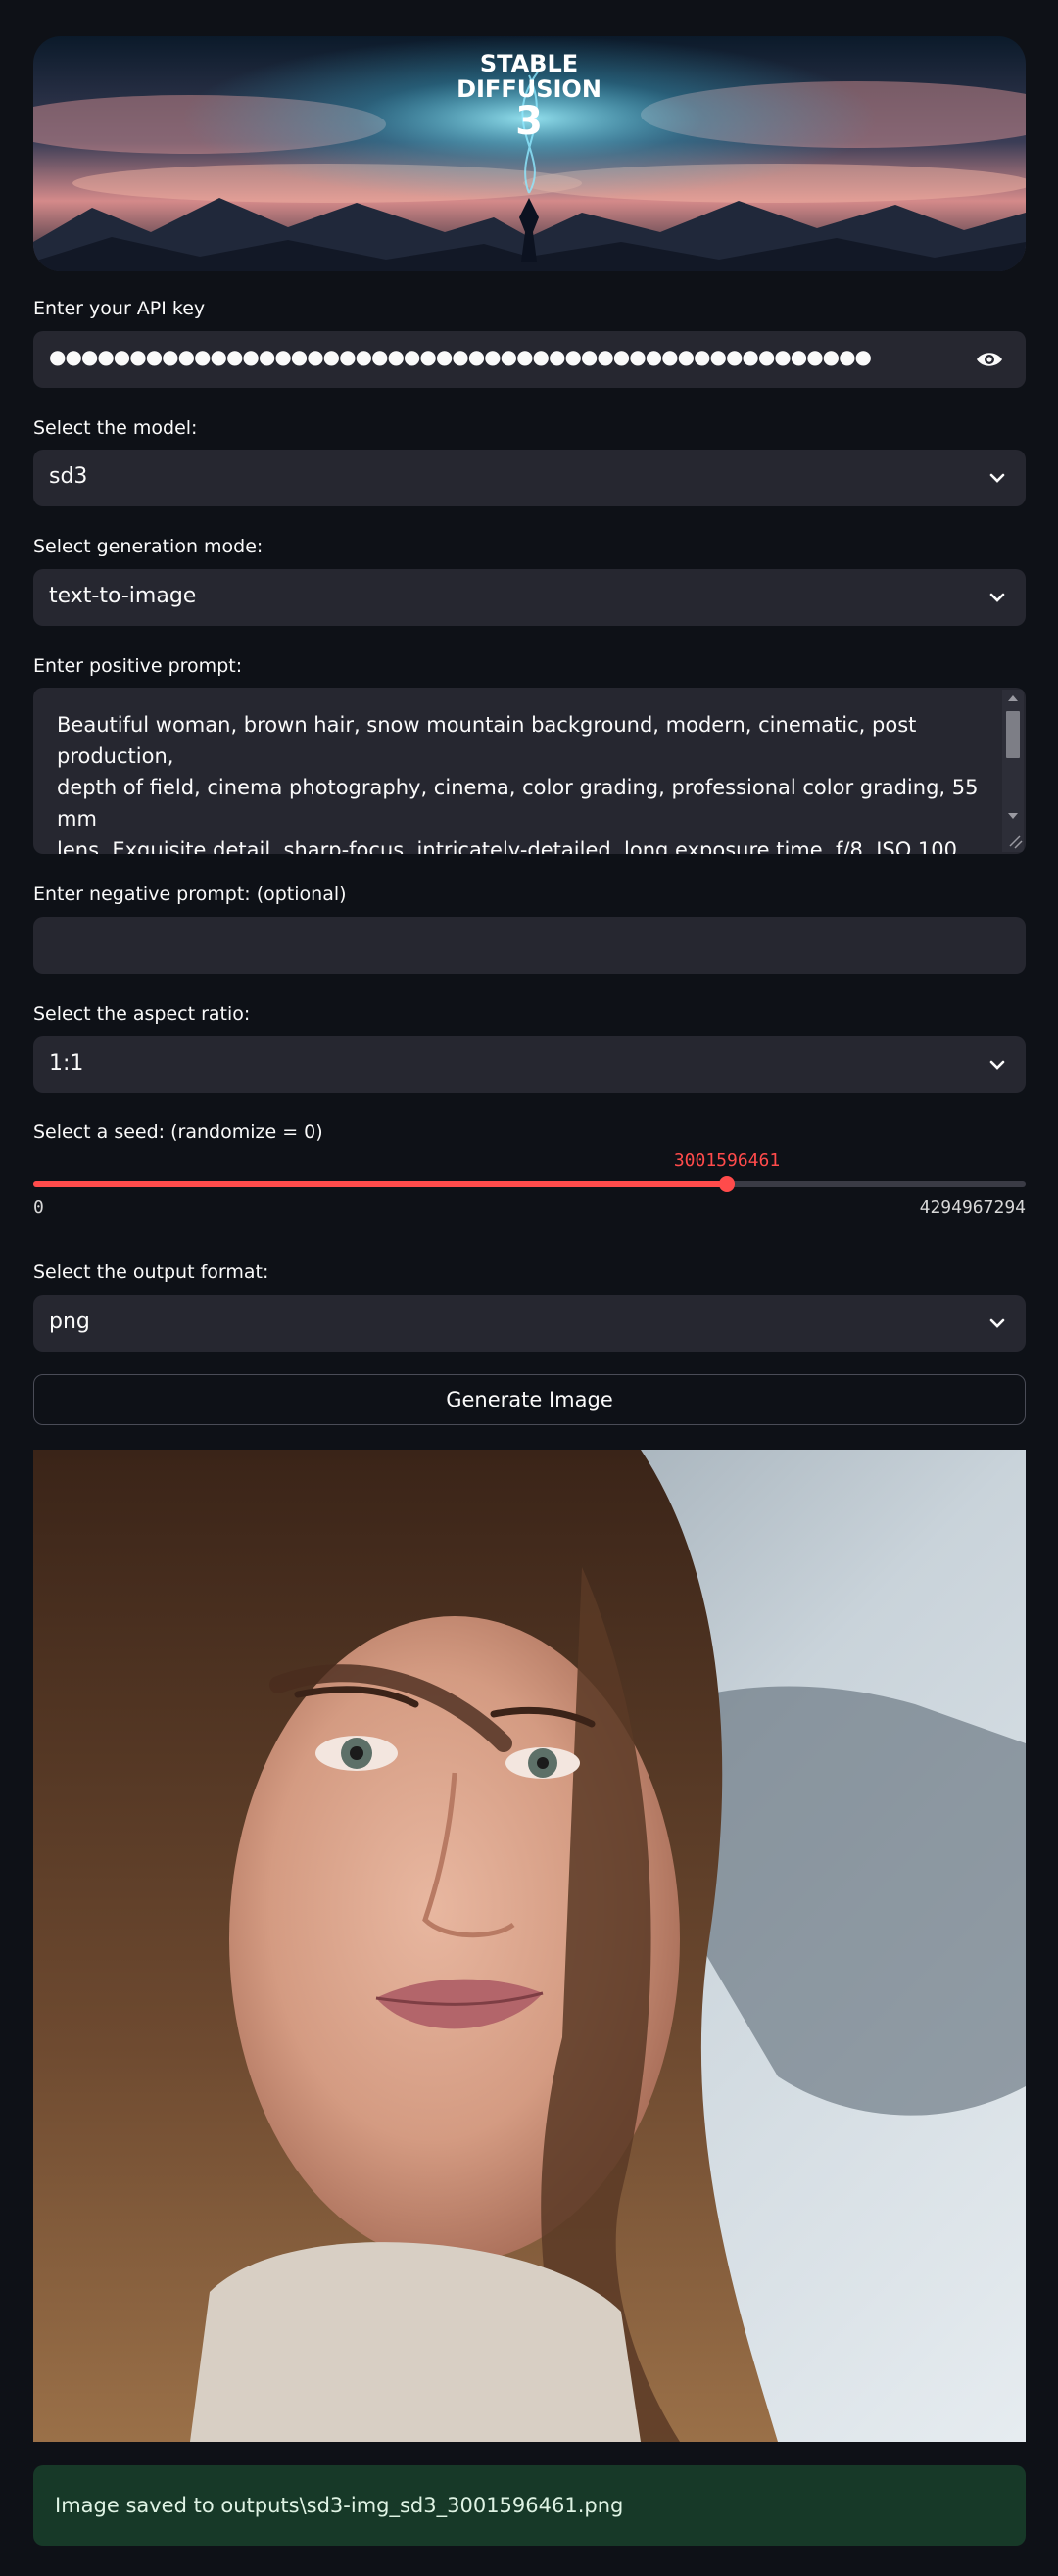  What do you see at coordinates (190, 894) in the screenshot?
I see `negative-prompt-label: Enter negative prompt: (optional)` at bounding box center [190, 894].